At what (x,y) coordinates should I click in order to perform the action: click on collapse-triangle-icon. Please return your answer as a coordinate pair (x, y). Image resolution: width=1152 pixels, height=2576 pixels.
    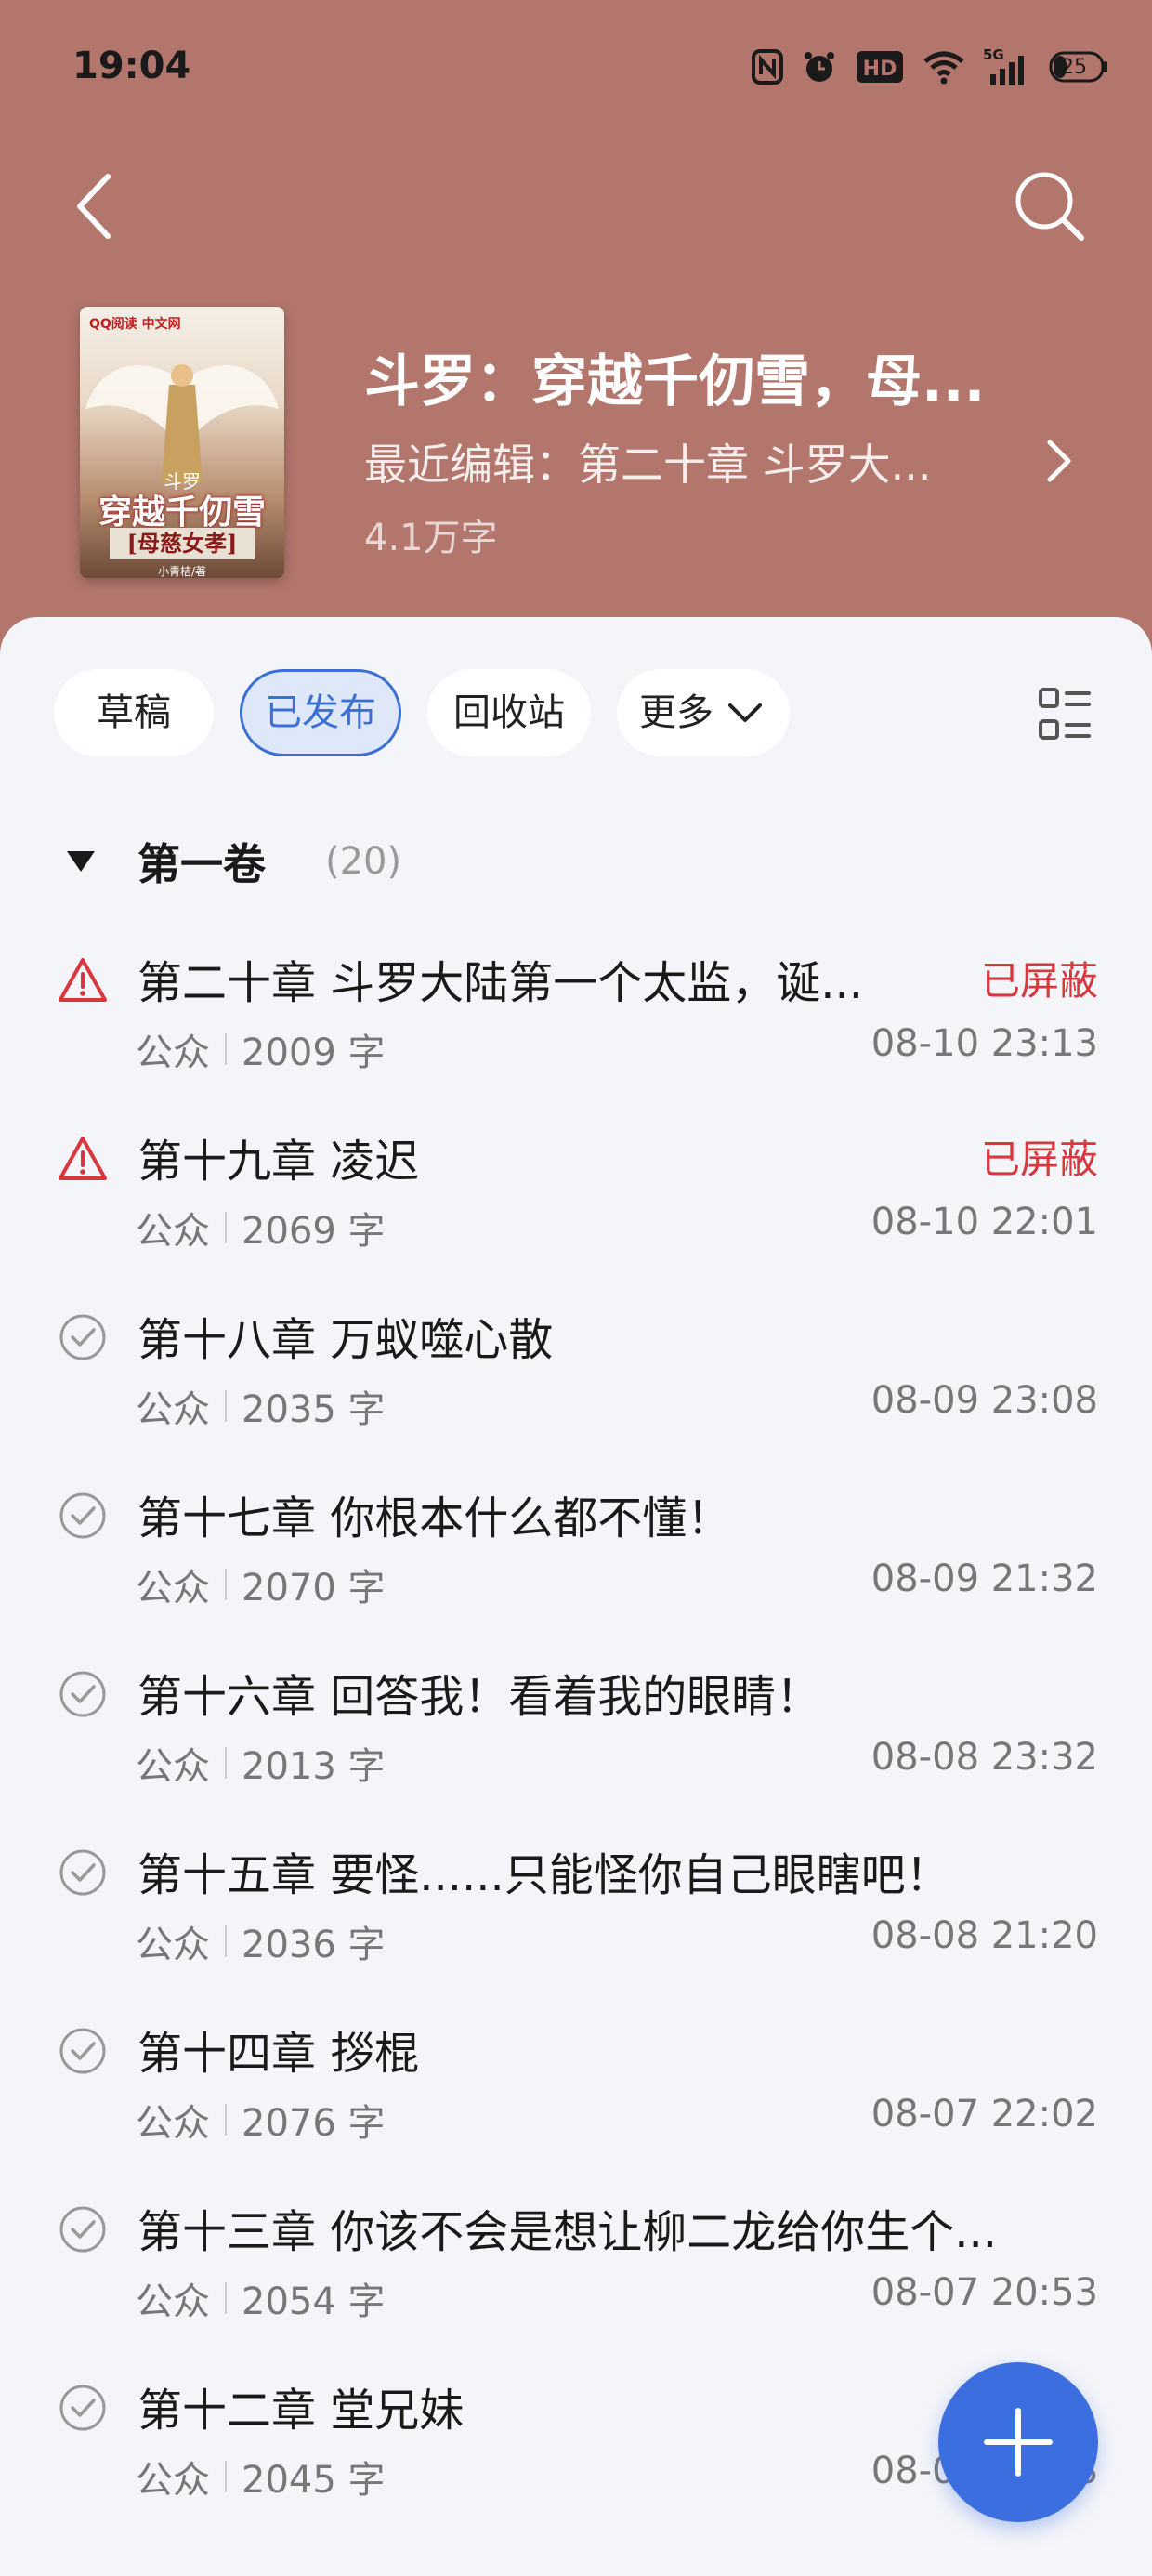
    Looking at the image, I should click on (81, 861).